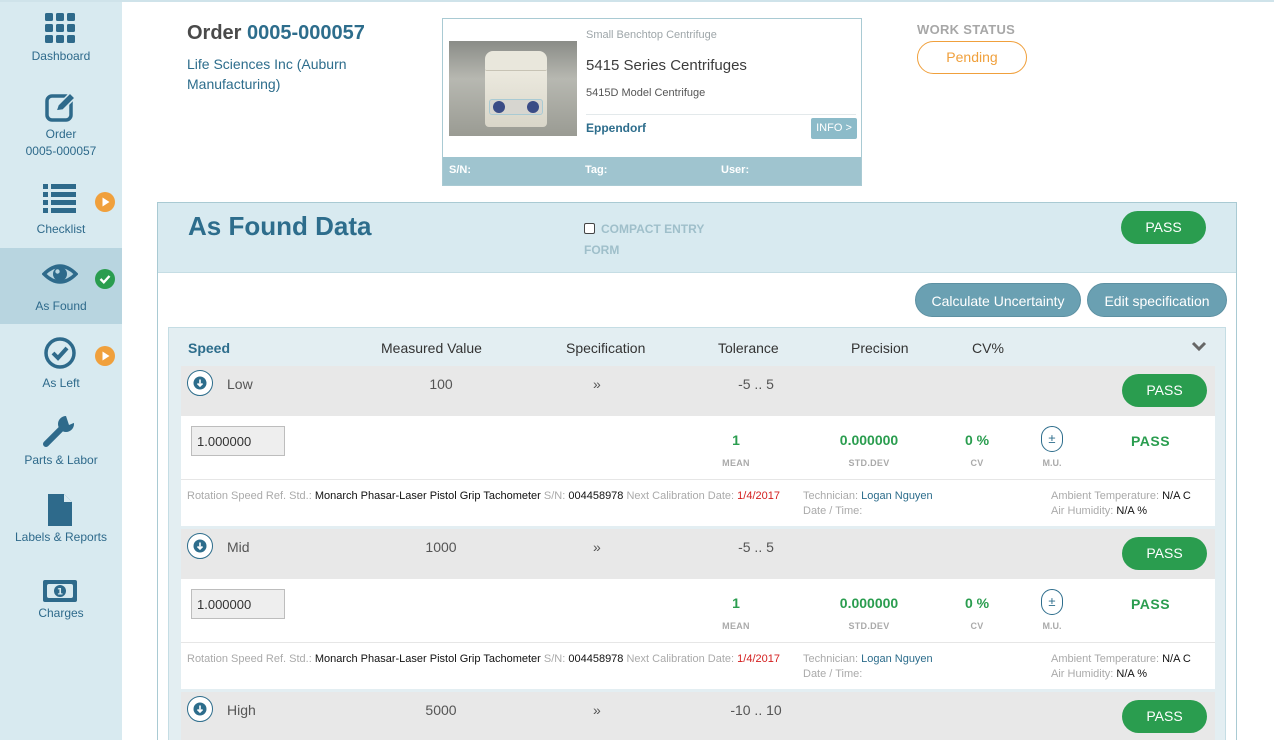 This screenshot has height=740, width=1274. I want to click on sidebar-label: Order, so click(61, 134).